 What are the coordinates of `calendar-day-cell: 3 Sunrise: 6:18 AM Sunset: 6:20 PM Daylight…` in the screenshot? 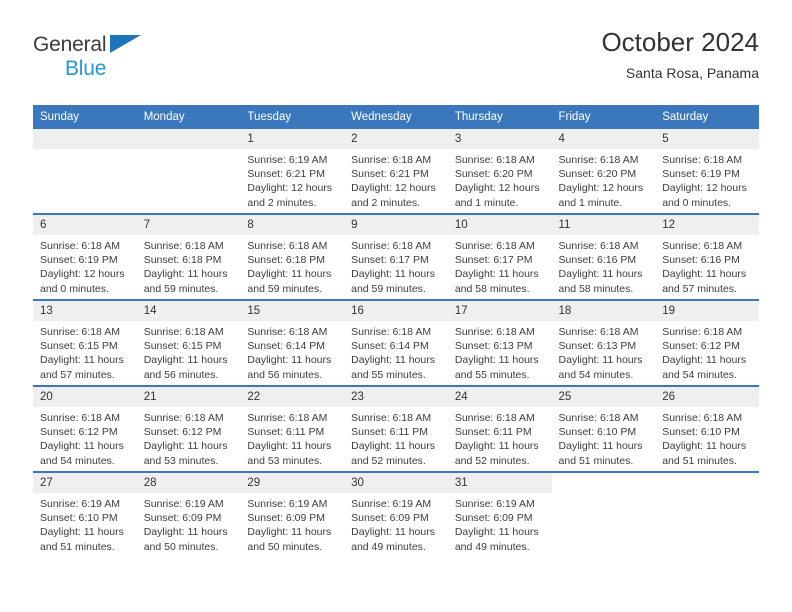 It's located at (499, 171).